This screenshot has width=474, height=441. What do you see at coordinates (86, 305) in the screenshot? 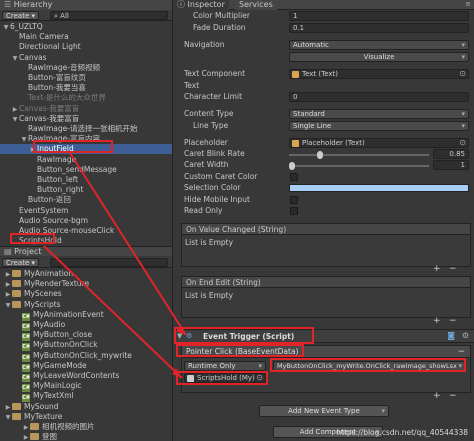
I see `project-item: ▼ MyScripts` at bounding box center [86, 305].